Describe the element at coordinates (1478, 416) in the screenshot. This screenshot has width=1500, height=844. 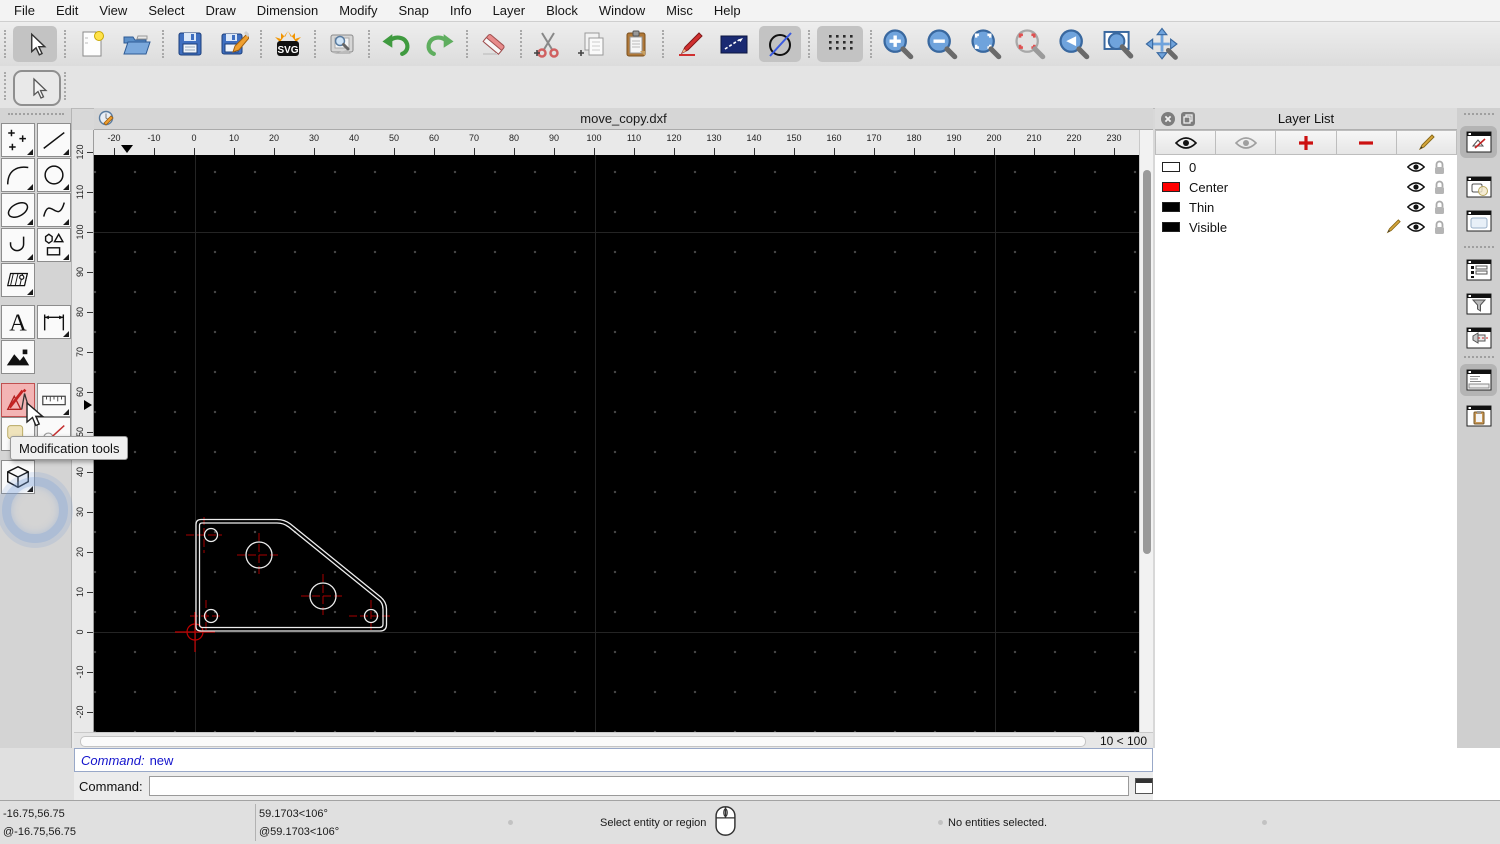
I see `dock-clipboard-button` at that location.